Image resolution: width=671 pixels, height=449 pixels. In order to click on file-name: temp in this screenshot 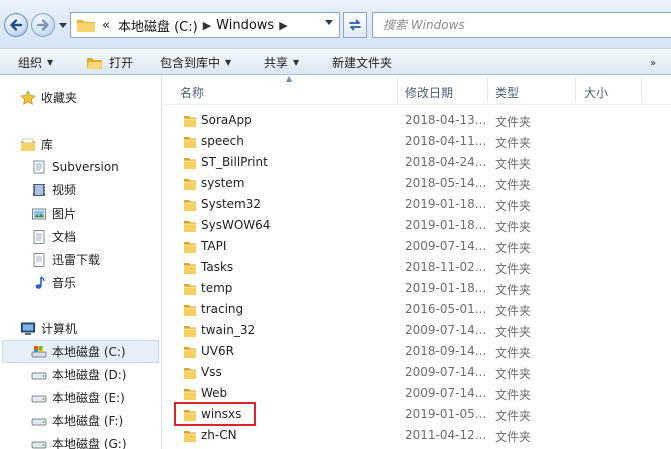, I will do `click(217, 288)`.